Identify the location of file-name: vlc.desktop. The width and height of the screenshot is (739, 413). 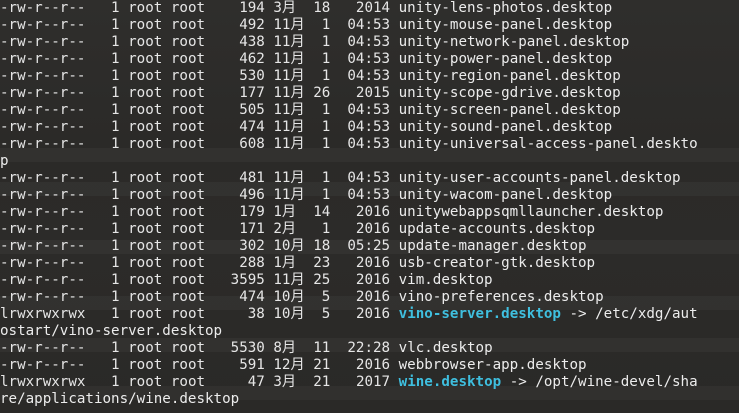
(445, 348).